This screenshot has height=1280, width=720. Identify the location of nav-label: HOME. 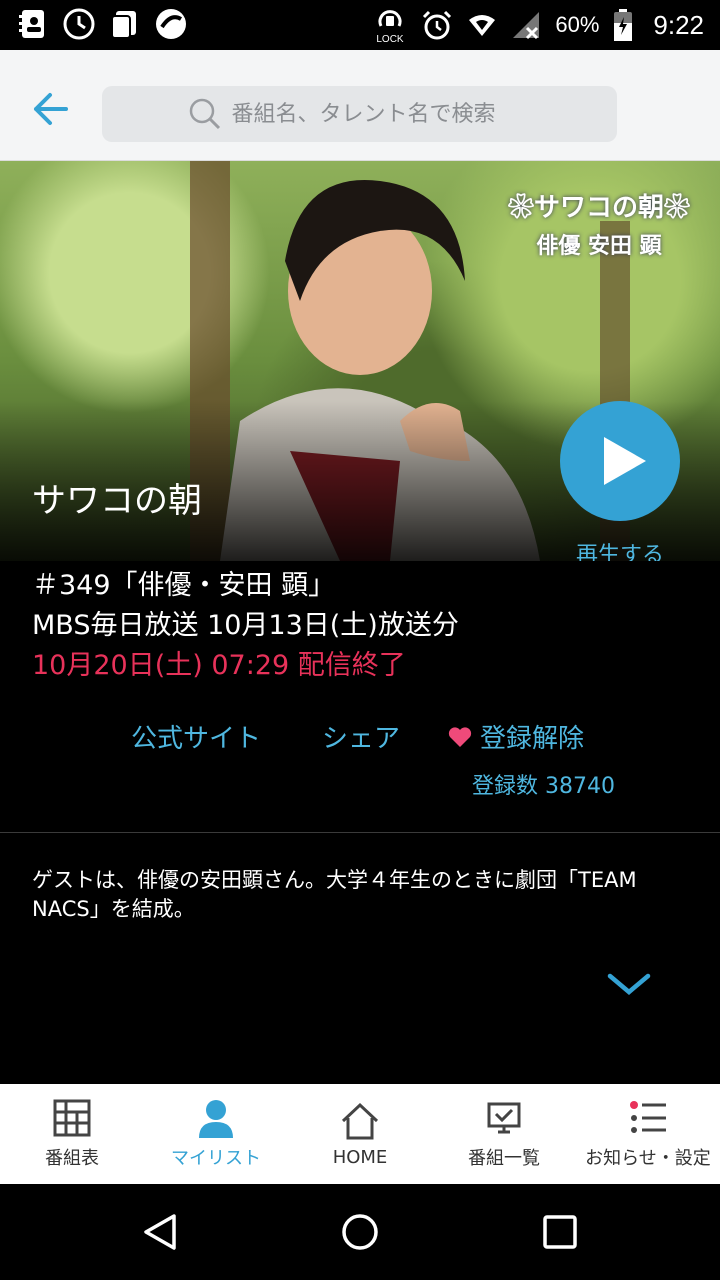
(360, 1157).